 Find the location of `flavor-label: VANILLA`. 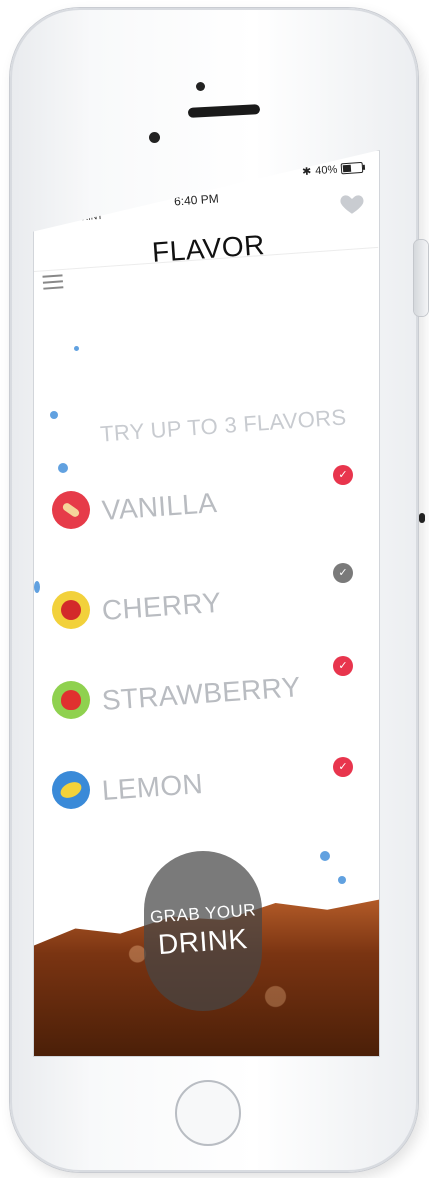

flavor-label: VANILLA is located at coordinates (159, 506).